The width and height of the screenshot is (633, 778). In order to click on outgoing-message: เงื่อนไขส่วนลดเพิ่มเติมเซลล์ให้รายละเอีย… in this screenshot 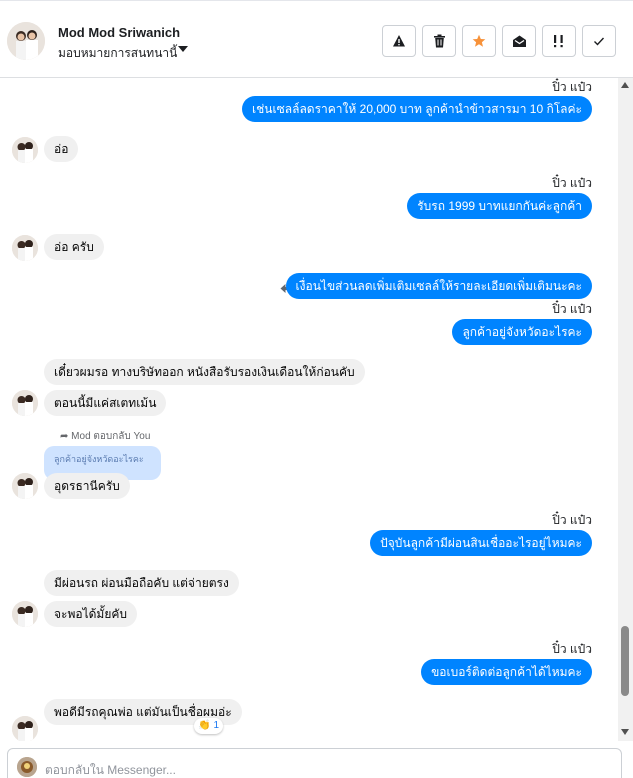, I will do `click(438, 286)`.